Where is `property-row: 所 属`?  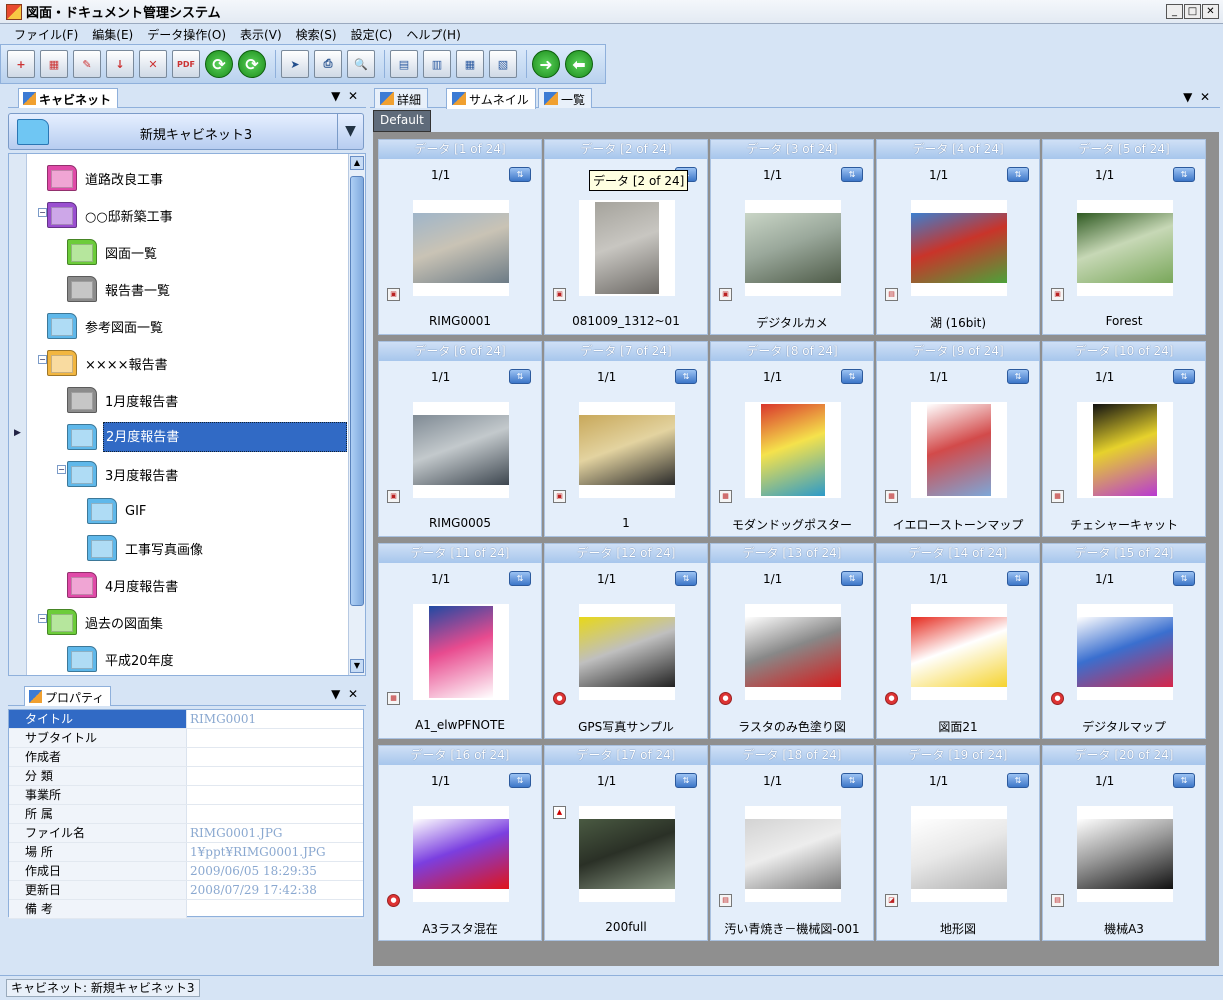 property-row: 所 属 is located at coordinates (186, 814).